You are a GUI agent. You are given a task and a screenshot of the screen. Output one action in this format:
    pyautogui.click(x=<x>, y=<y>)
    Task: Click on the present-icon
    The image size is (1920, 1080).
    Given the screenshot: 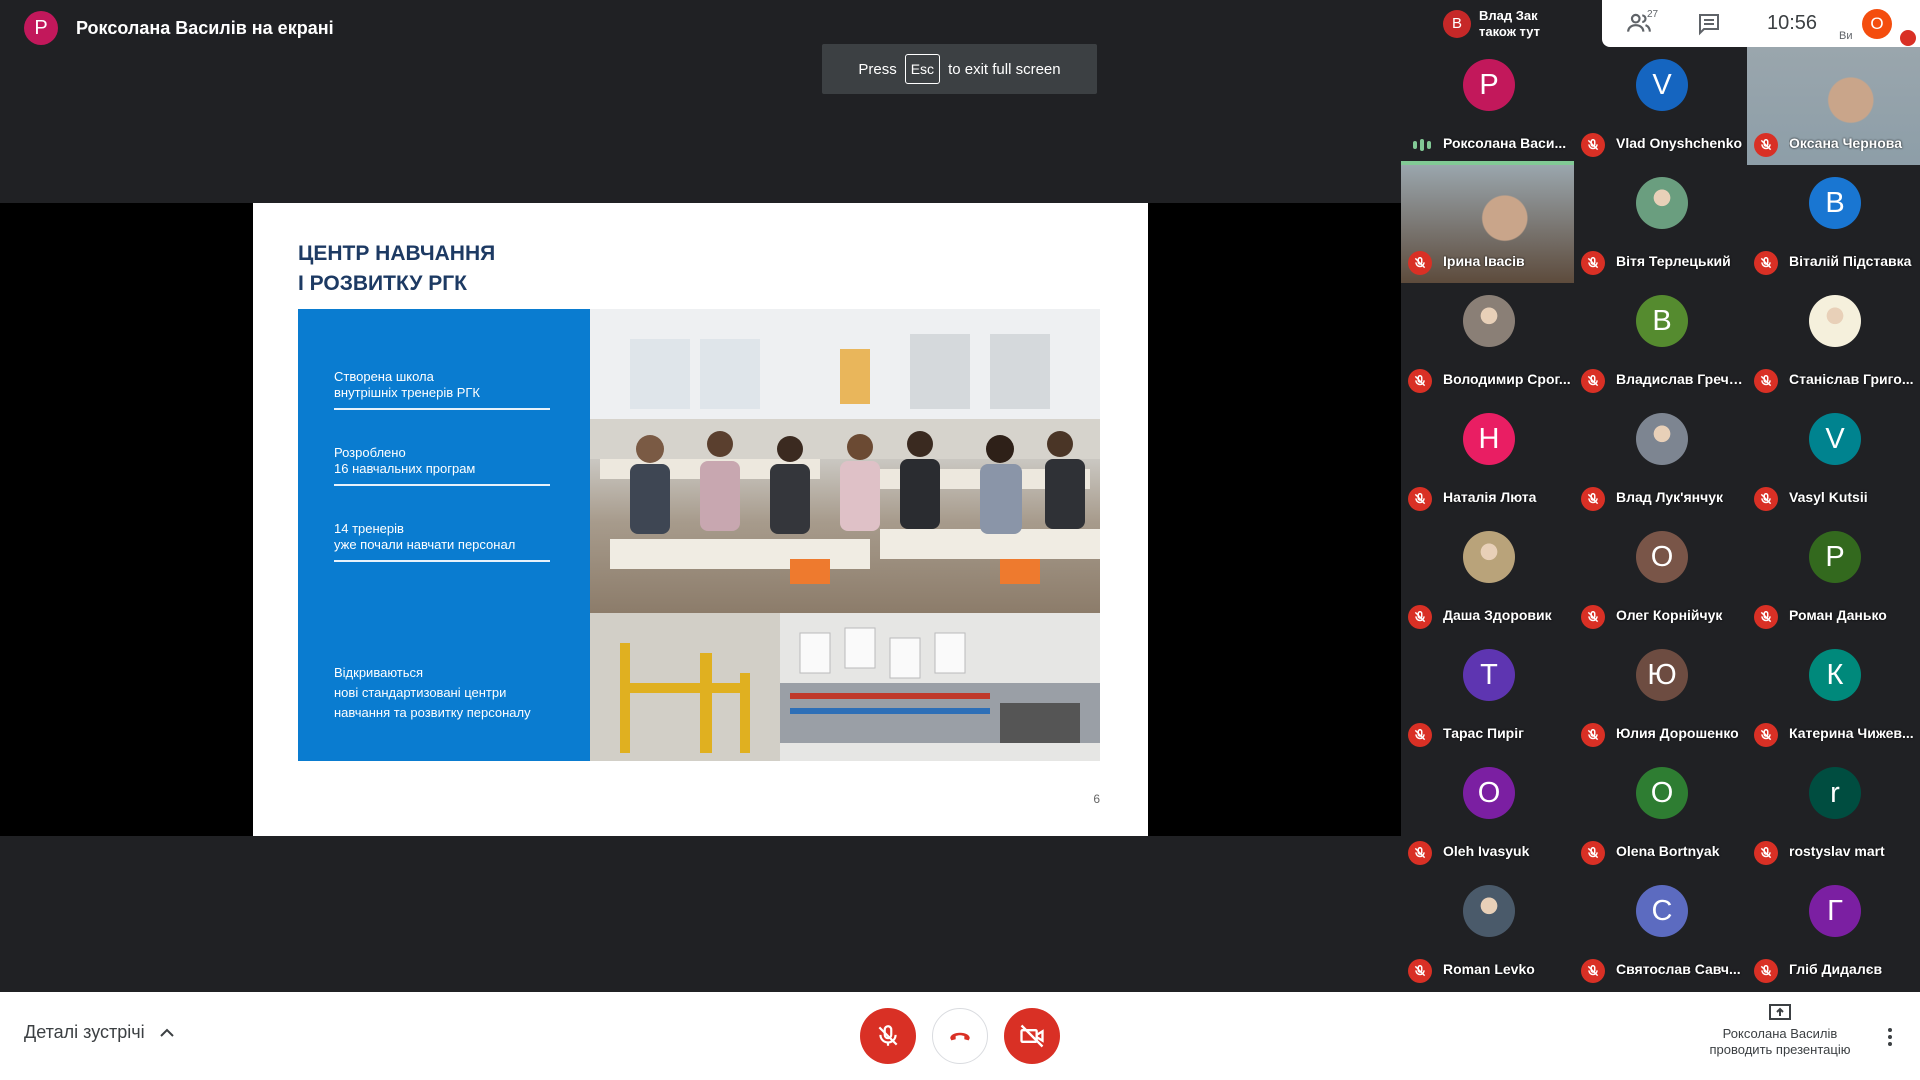 What is the action you would take?
    pyautogui.click(x=1780, y=1012)
    